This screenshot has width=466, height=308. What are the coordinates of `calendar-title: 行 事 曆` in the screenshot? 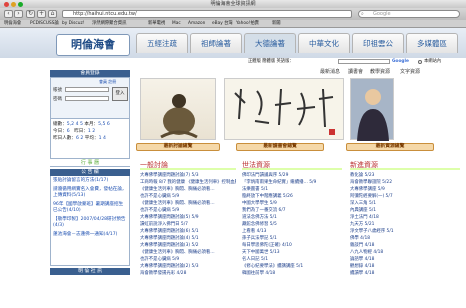 It's located at (90, 163).